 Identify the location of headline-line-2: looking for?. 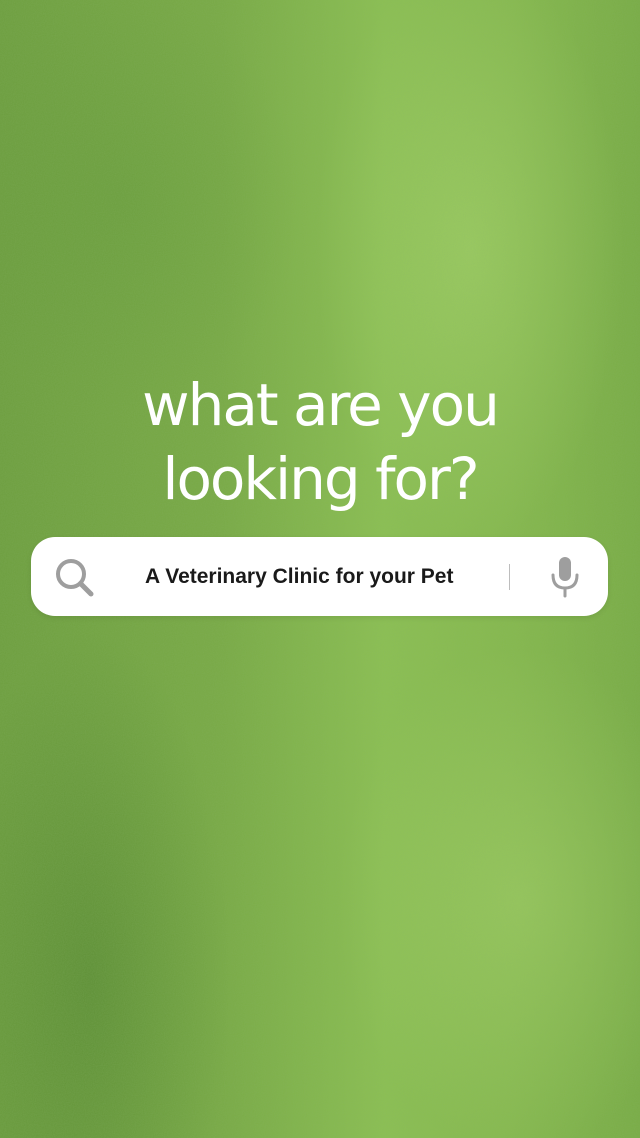
(320, 479).